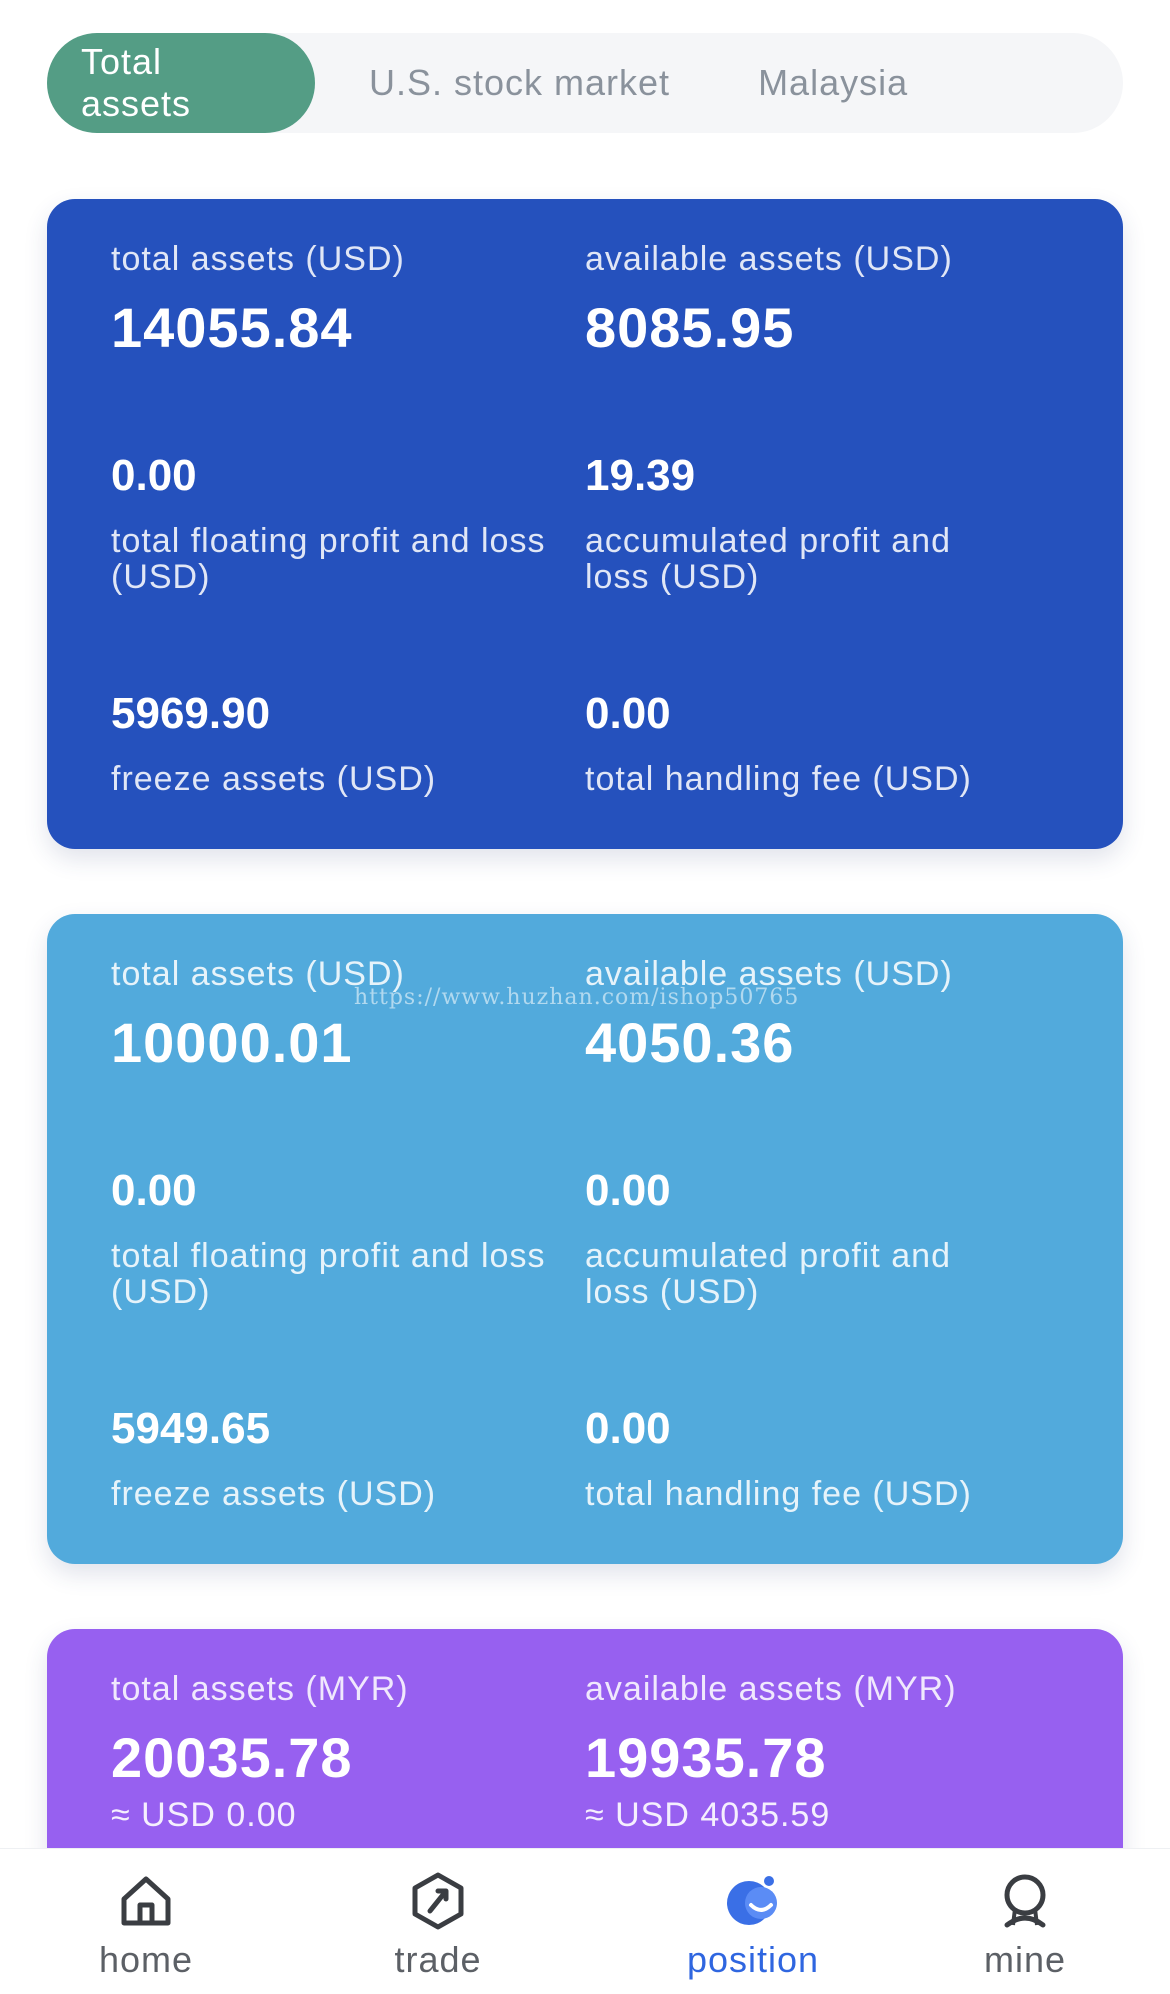 The height and width of the screenshot is (1994, 1170). What do you see at coordinates (438, 1901) in the screenshot?
I see `trade-icon` at bounding box center [438, 1901].